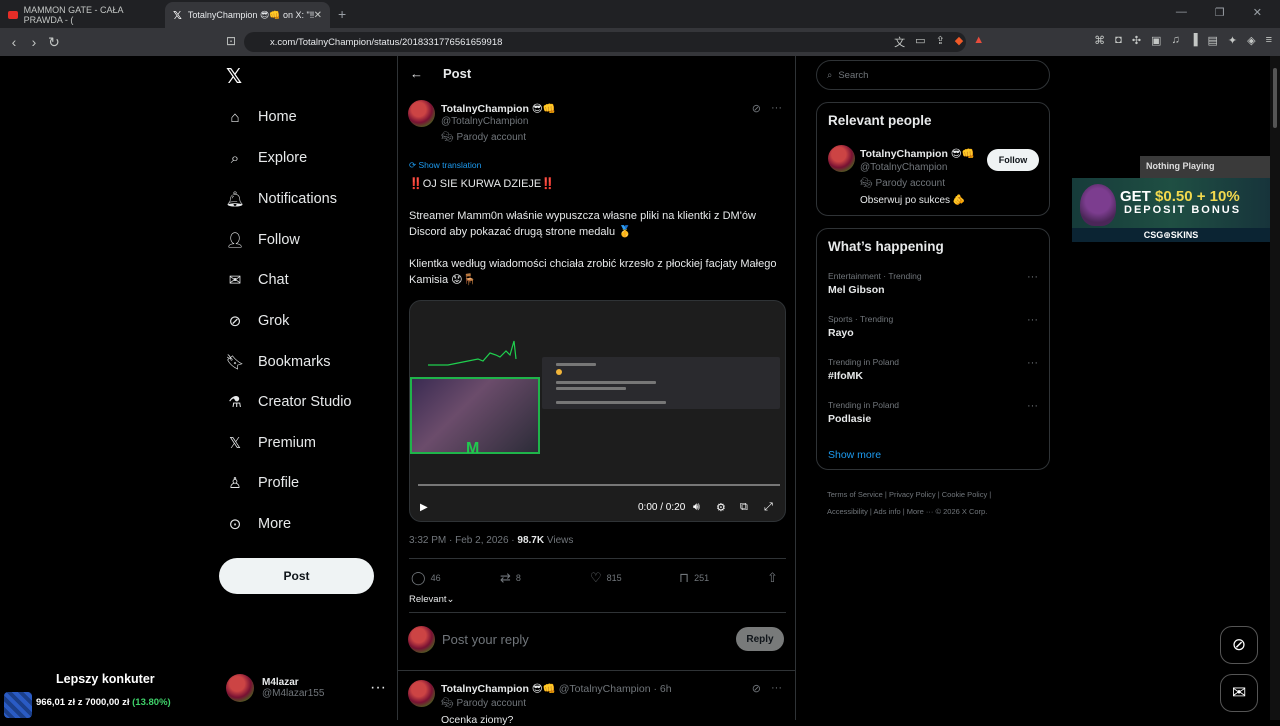 The height and width of the screenshot is (726, 1280). What do you see at coordinates (258, 321) in the screenshot?
I see `nav-grok: ⊘ Grok` at bounding box center [258, 321].